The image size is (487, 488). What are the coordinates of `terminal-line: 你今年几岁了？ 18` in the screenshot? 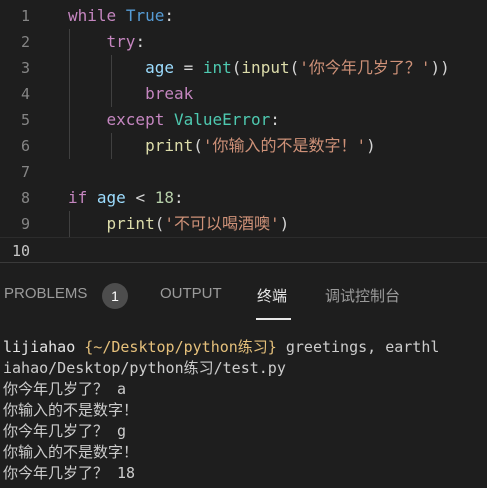 It's located at (69, 473).